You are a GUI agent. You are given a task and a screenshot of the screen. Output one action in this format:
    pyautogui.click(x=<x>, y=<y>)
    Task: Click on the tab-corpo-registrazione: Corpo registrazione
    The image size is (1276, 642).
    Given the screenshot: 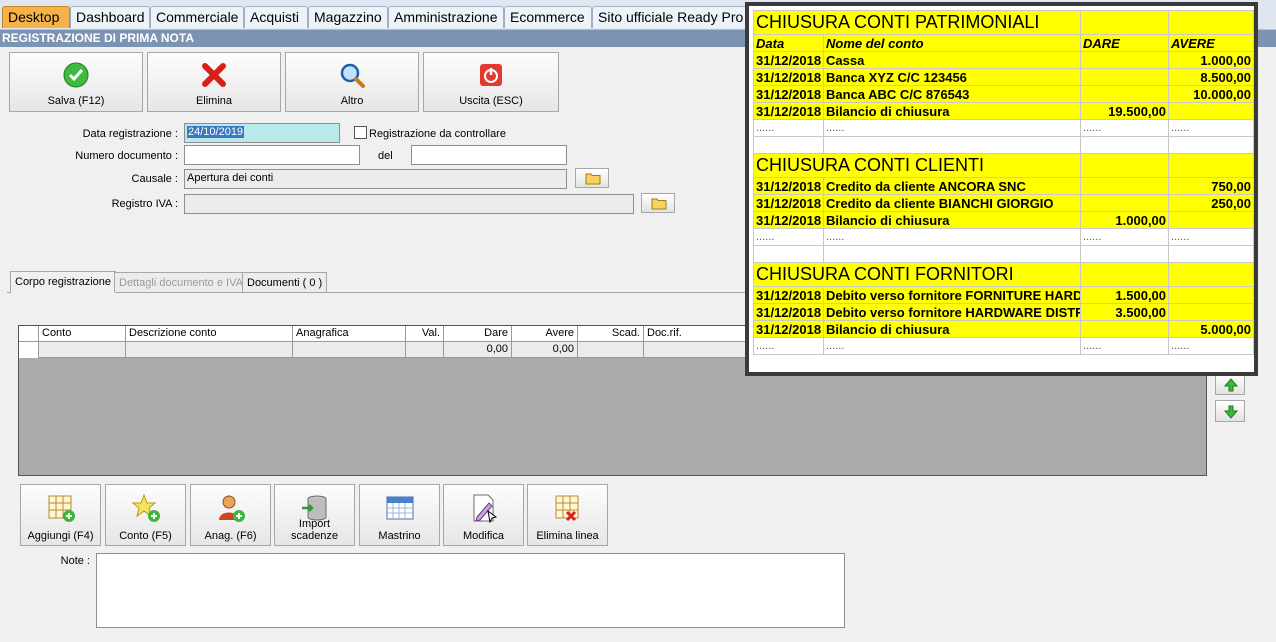 What is the action you would take?
    pyautogui.click(x=63, y=282)
    